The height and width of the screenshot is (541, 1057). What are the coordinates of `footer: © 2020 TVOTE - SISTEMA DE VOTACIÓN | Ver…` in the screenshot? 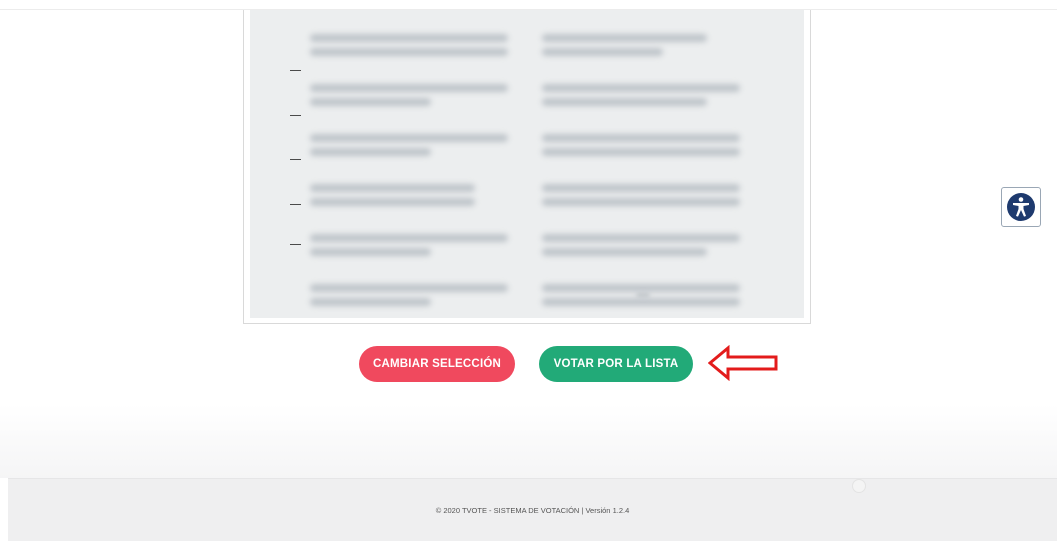 It's located at (532, 509).